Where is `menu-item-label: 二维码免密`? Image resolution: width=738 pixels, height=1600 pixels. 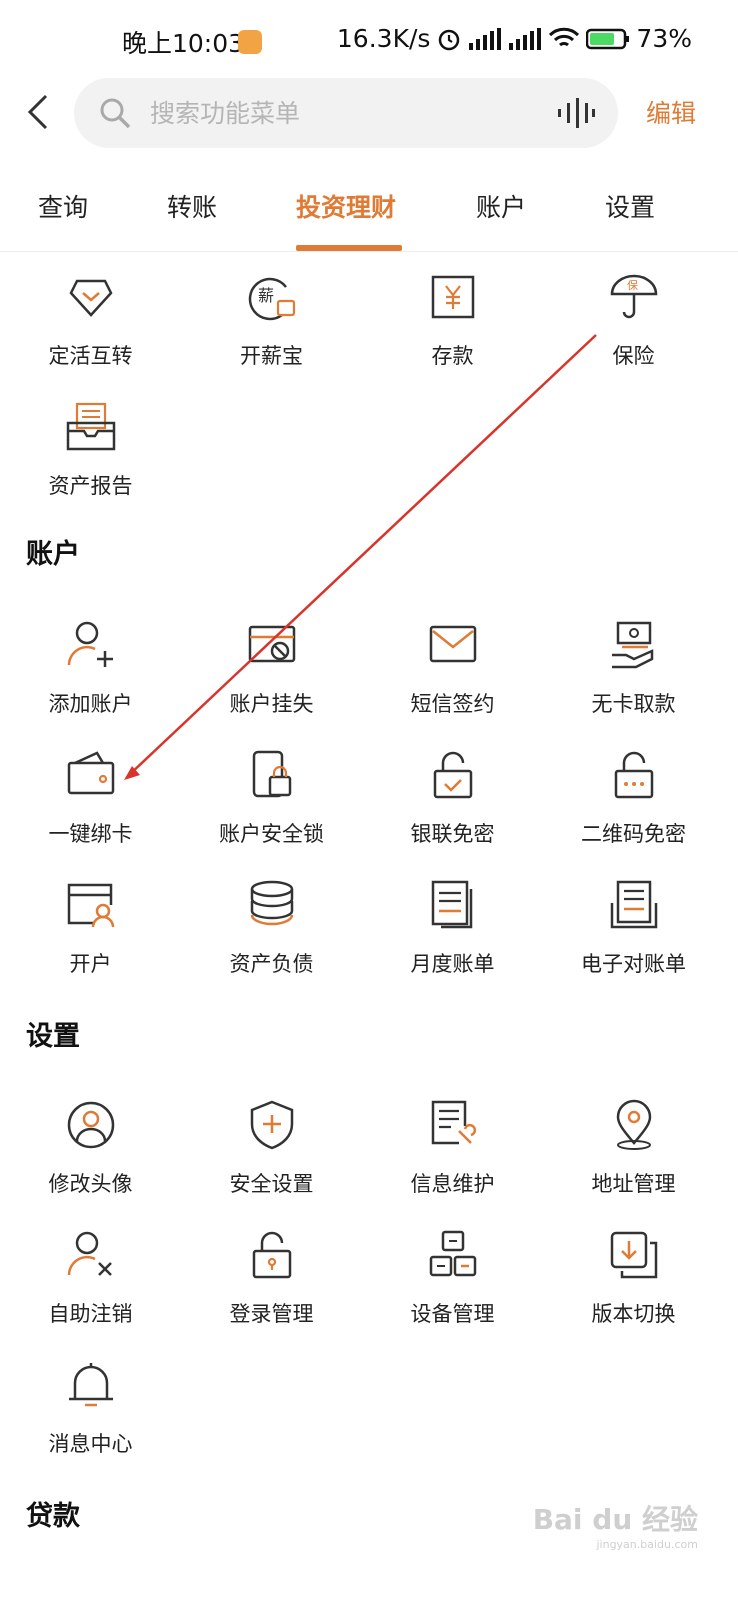
menu-item-label: 二维码免密 is located at coordinates (633, 834).